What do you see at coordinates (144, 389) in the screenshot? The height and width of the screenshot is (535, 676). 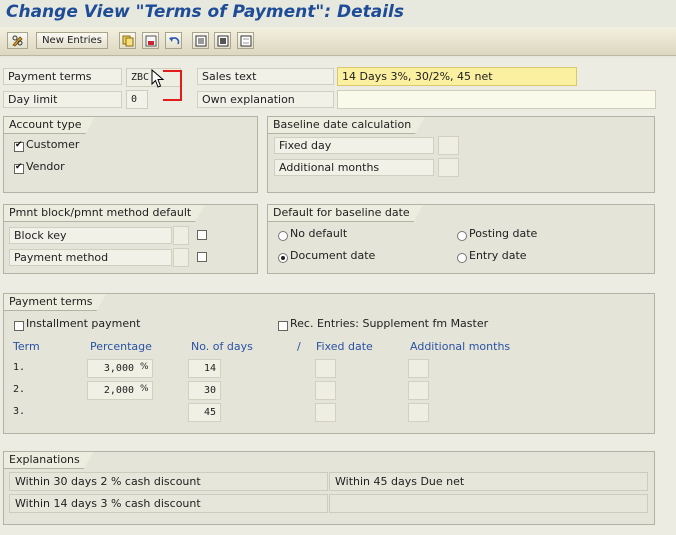 I see `term-2-unit: %` at bounding box center [144, 389].